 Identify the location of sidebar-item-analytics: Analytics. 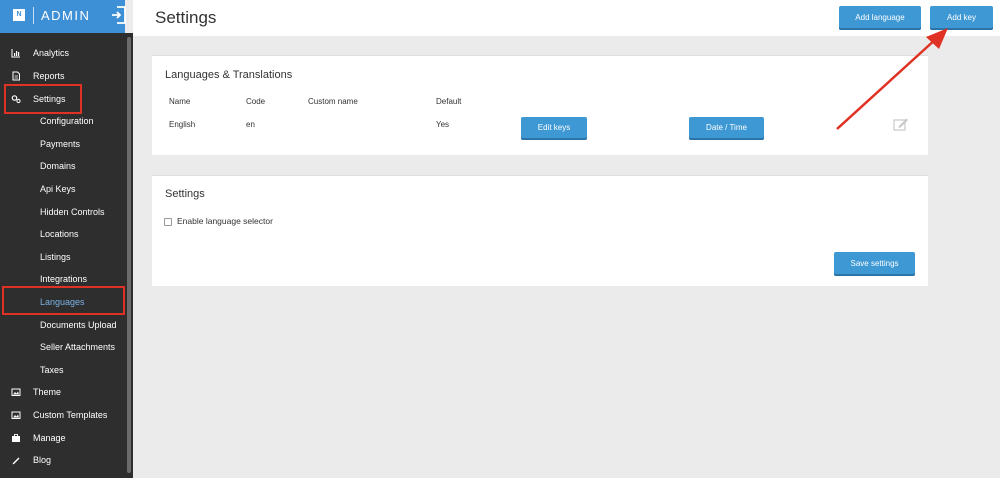
(62, 53).